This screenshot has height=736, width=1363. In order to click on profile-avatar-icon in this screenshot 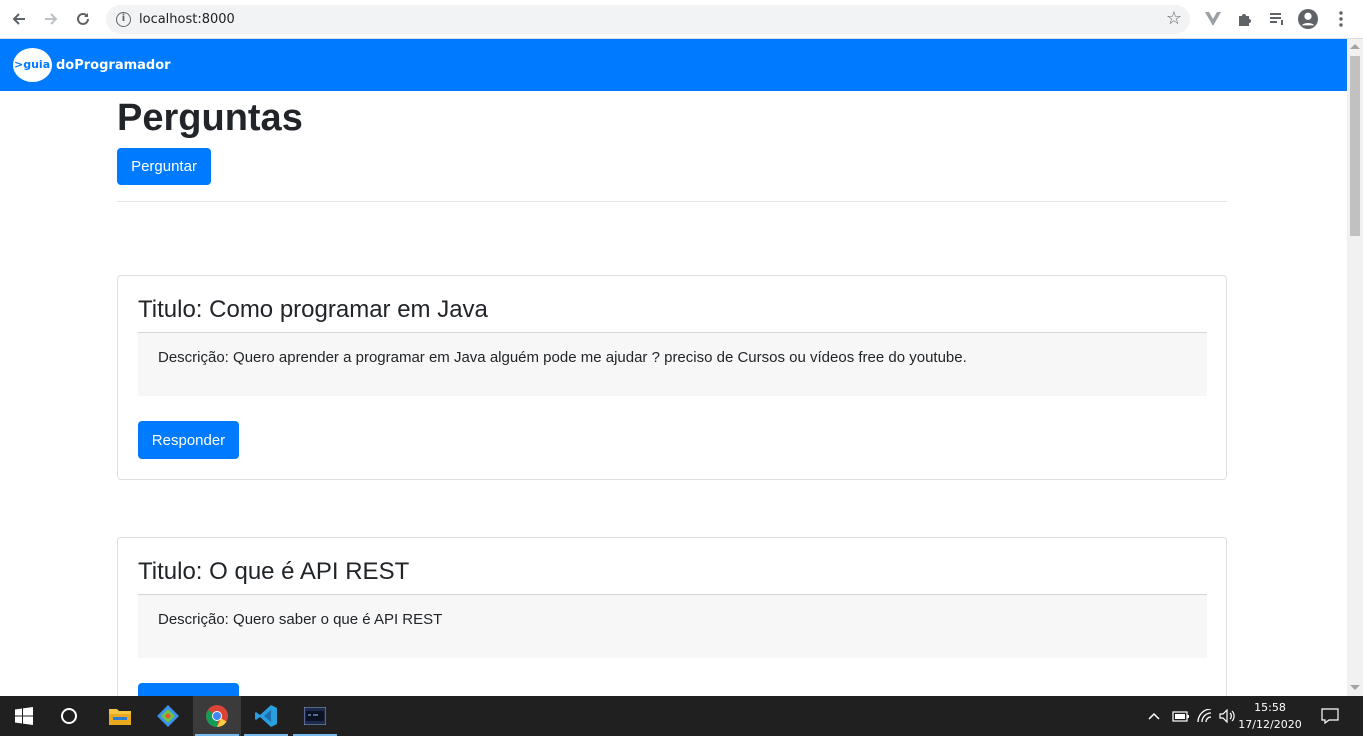, I will do `click(1308, 19)`.